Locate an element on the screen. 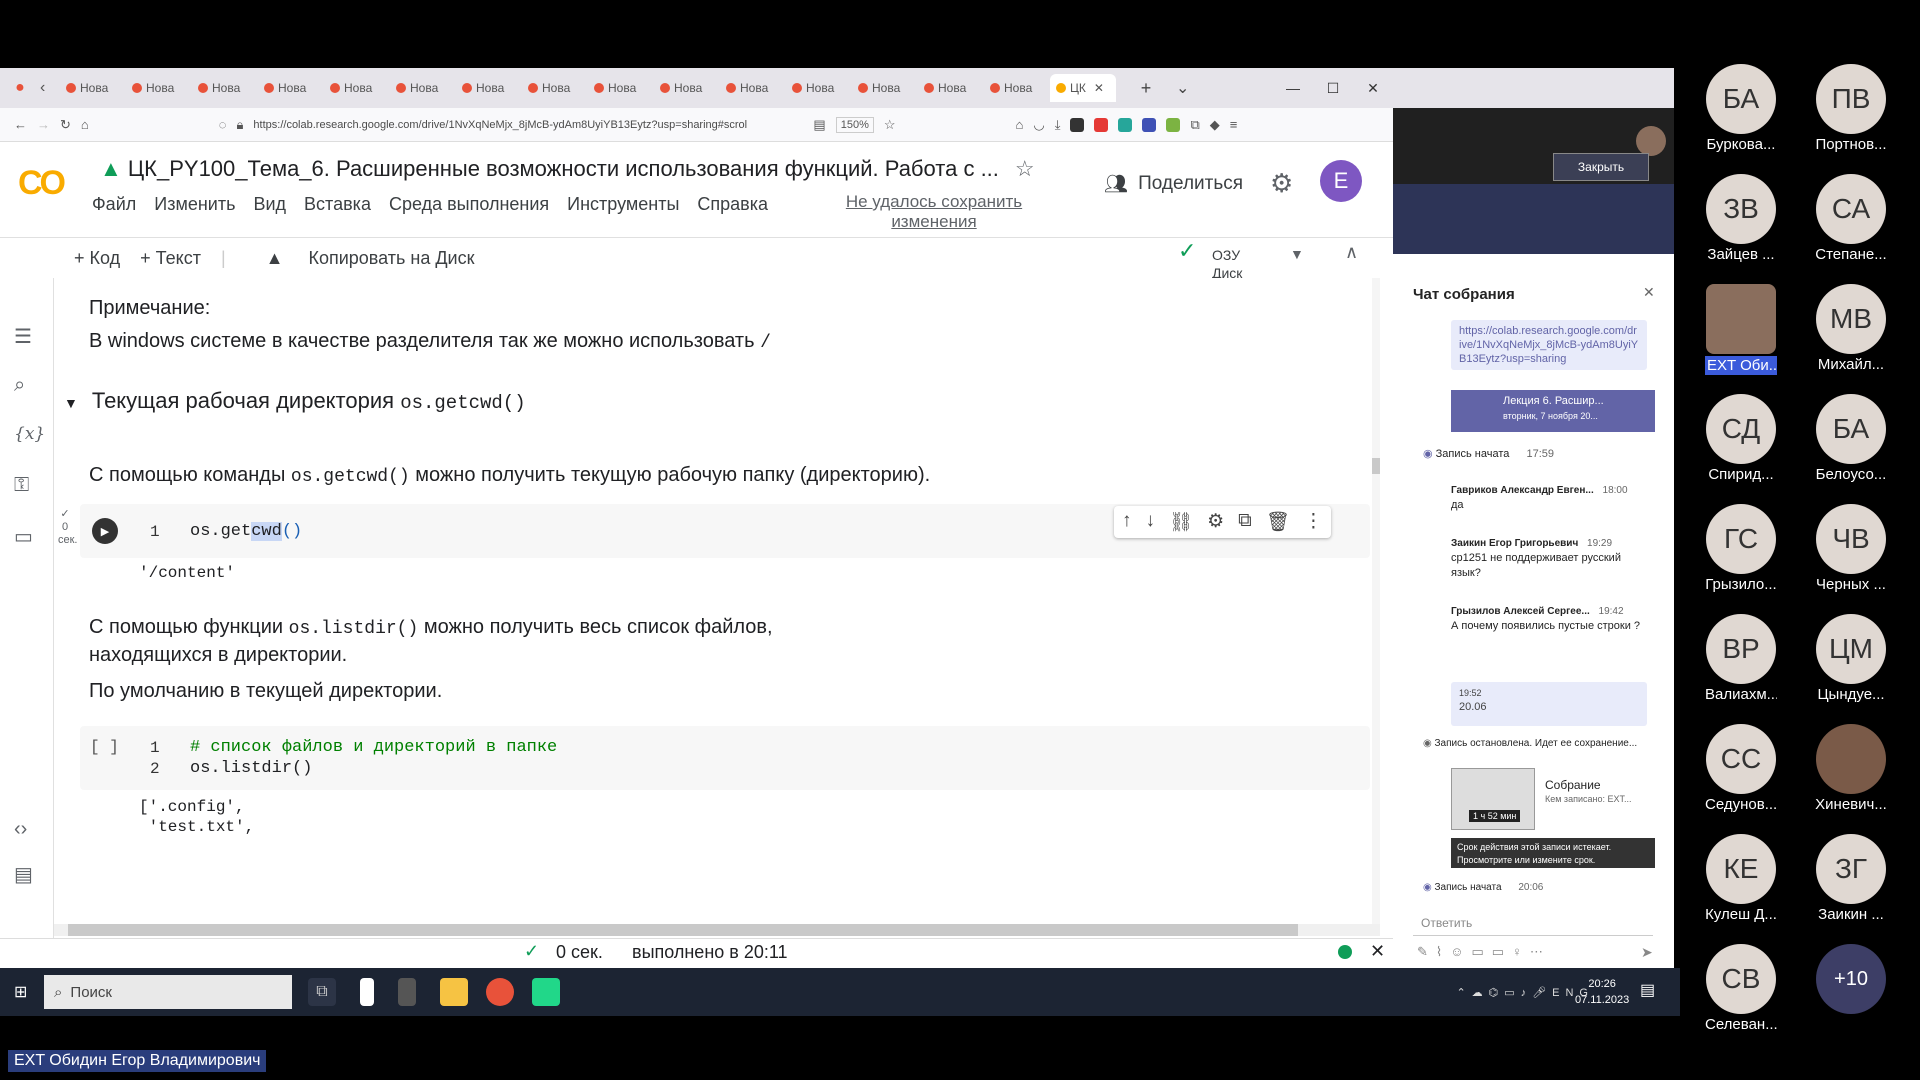 Image resolution: width=1920 pixels, height=1080 pixels. minimize-icon: — is located at coordinates (1293, 88).